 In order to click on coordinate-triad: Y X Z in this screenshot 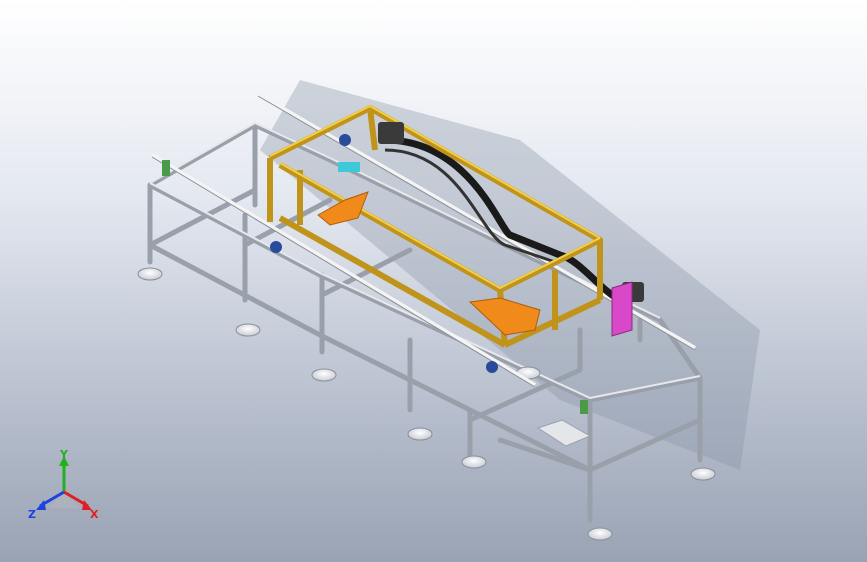, I will do `click(63, 484)`.